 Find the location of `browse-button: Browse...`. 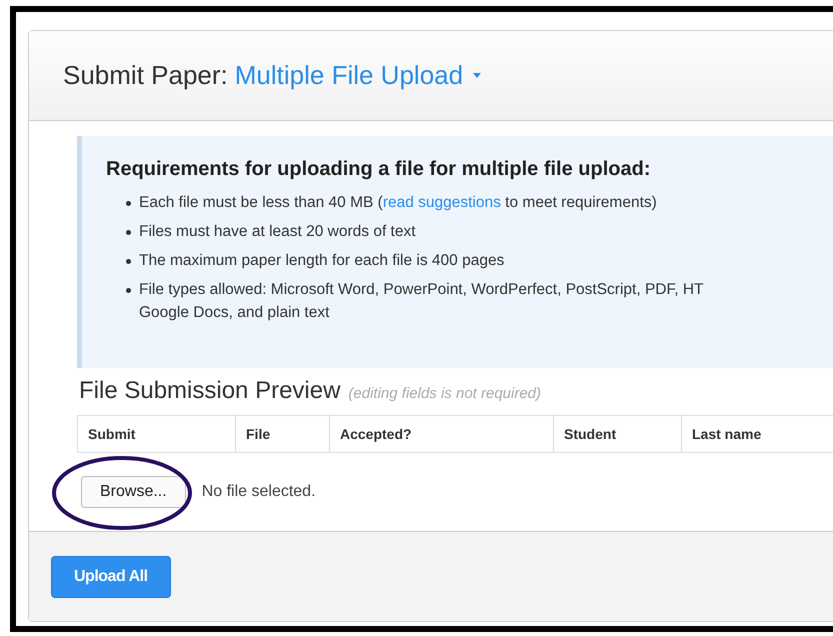

browse-button: Browse... is located at coordinates (133, 492).